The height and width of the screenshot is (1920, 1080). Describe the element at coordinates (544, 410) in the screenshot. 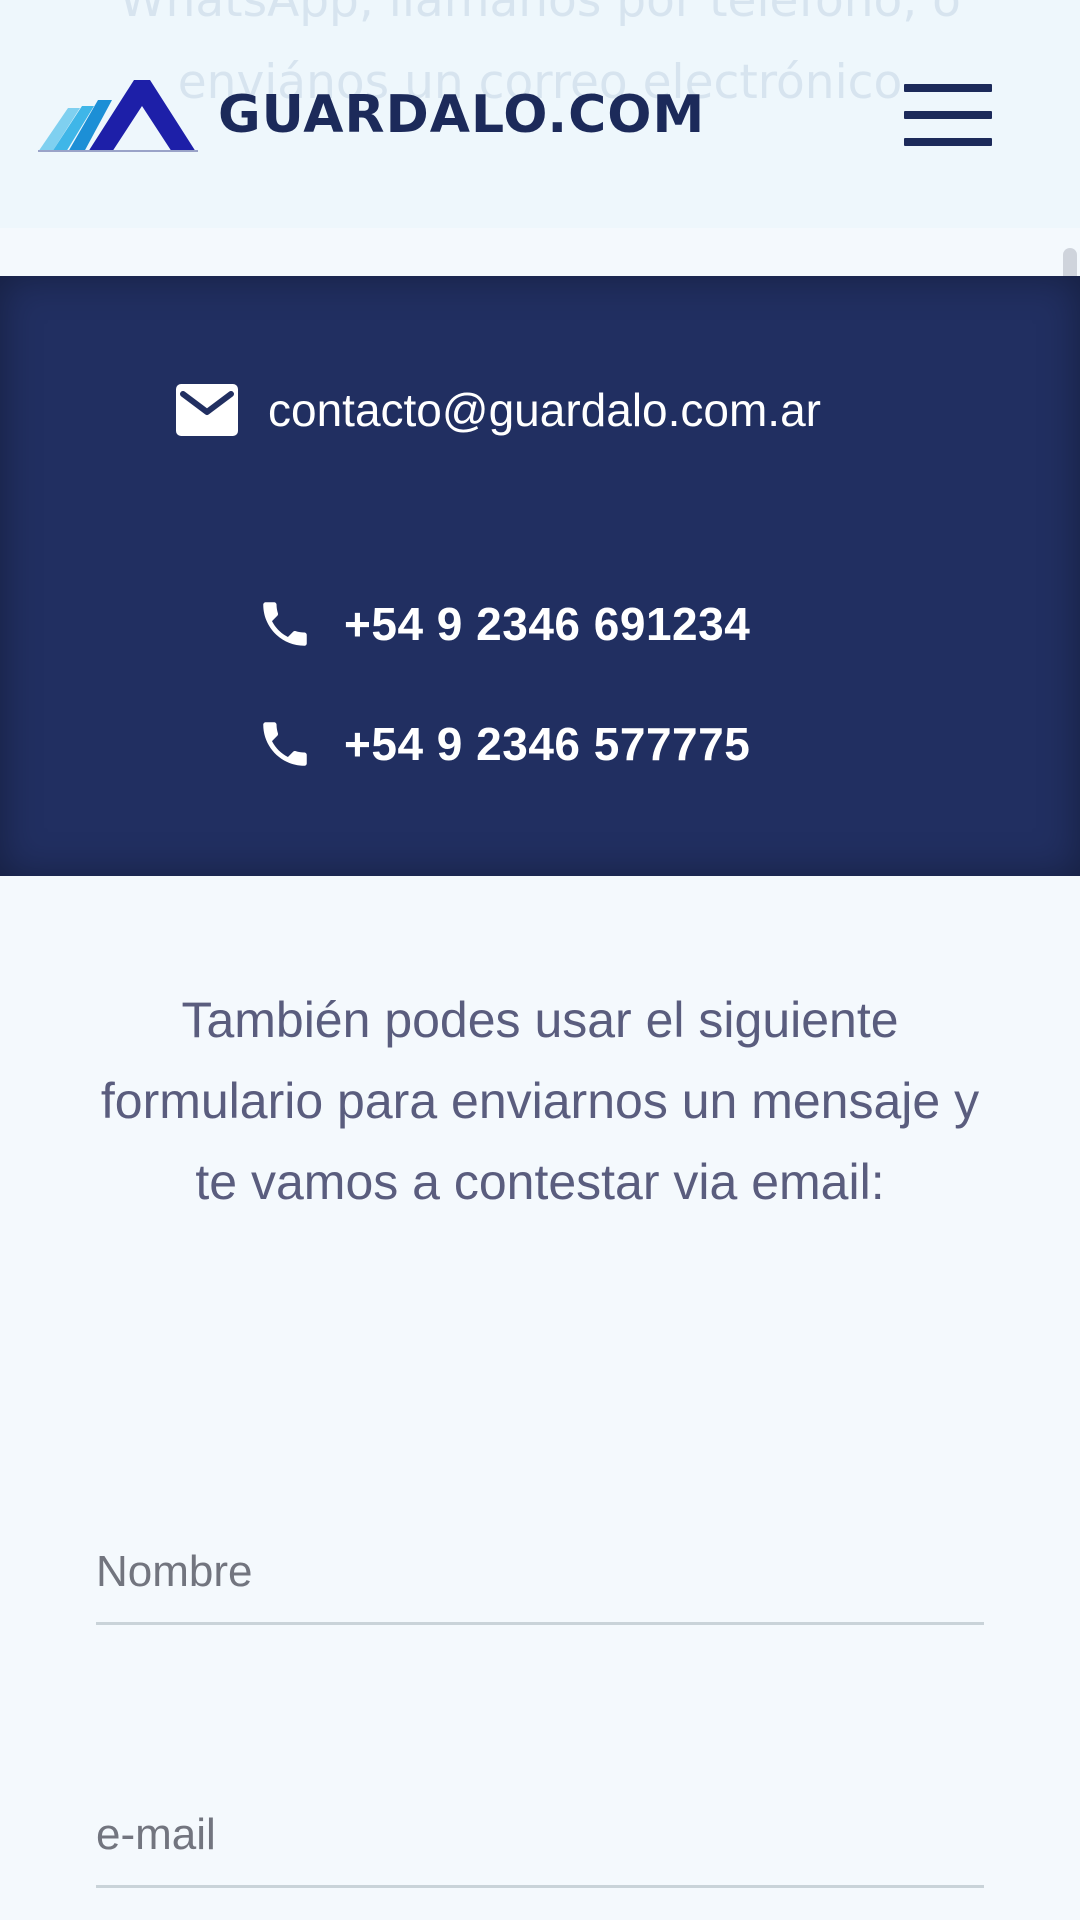

I see `email-address: contacto@guardalo.com.ar` at that location.